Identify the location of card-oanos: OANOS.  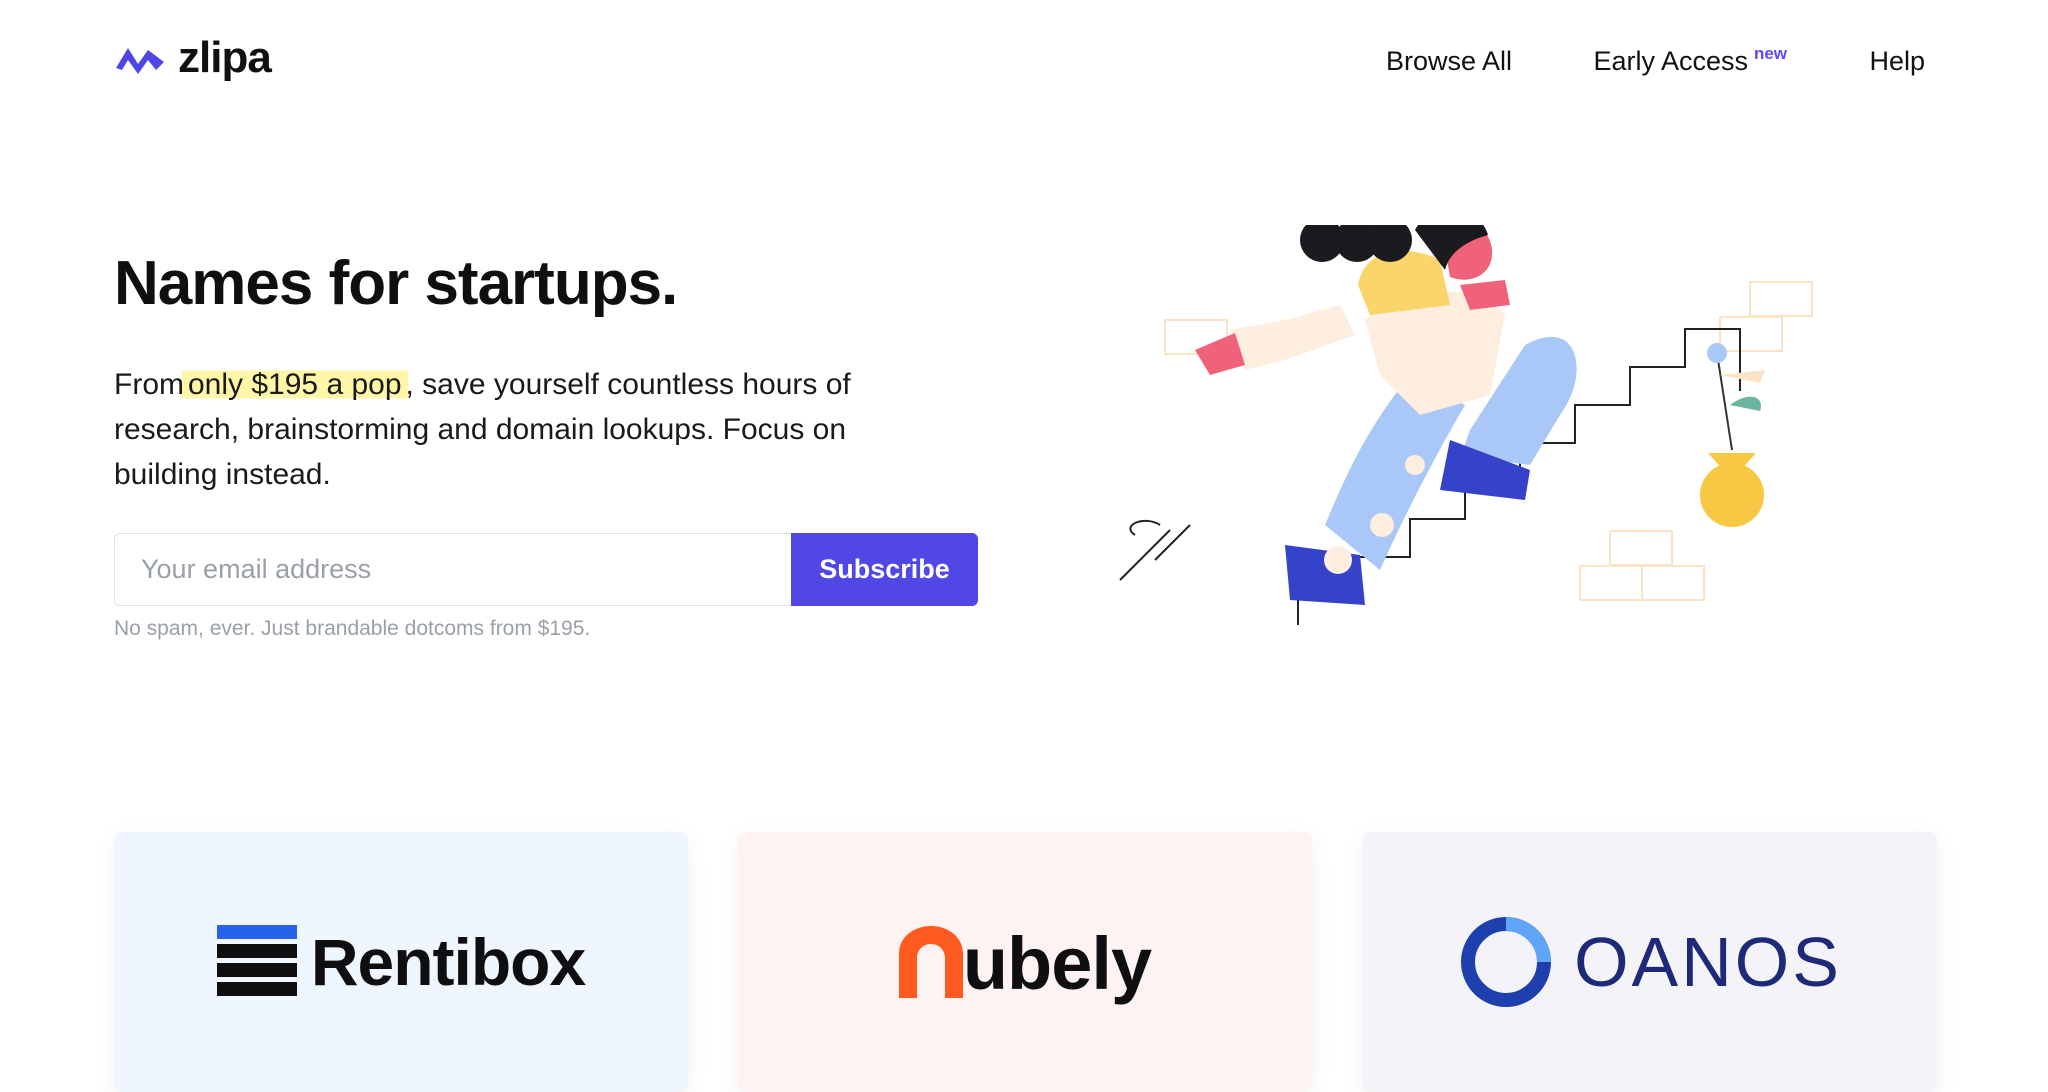
(1650, 962).